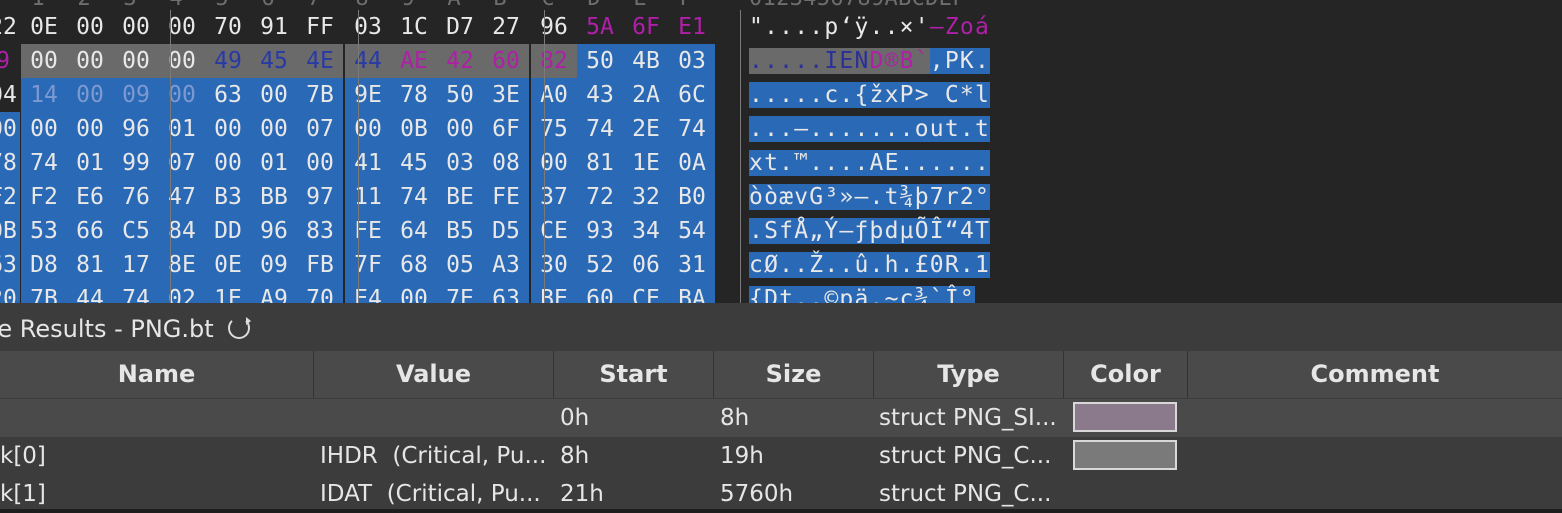  What do you see at coordinates (368, 197) in the screenshot?
I see `hex-byte: 11` at bounding box center [368, 197].